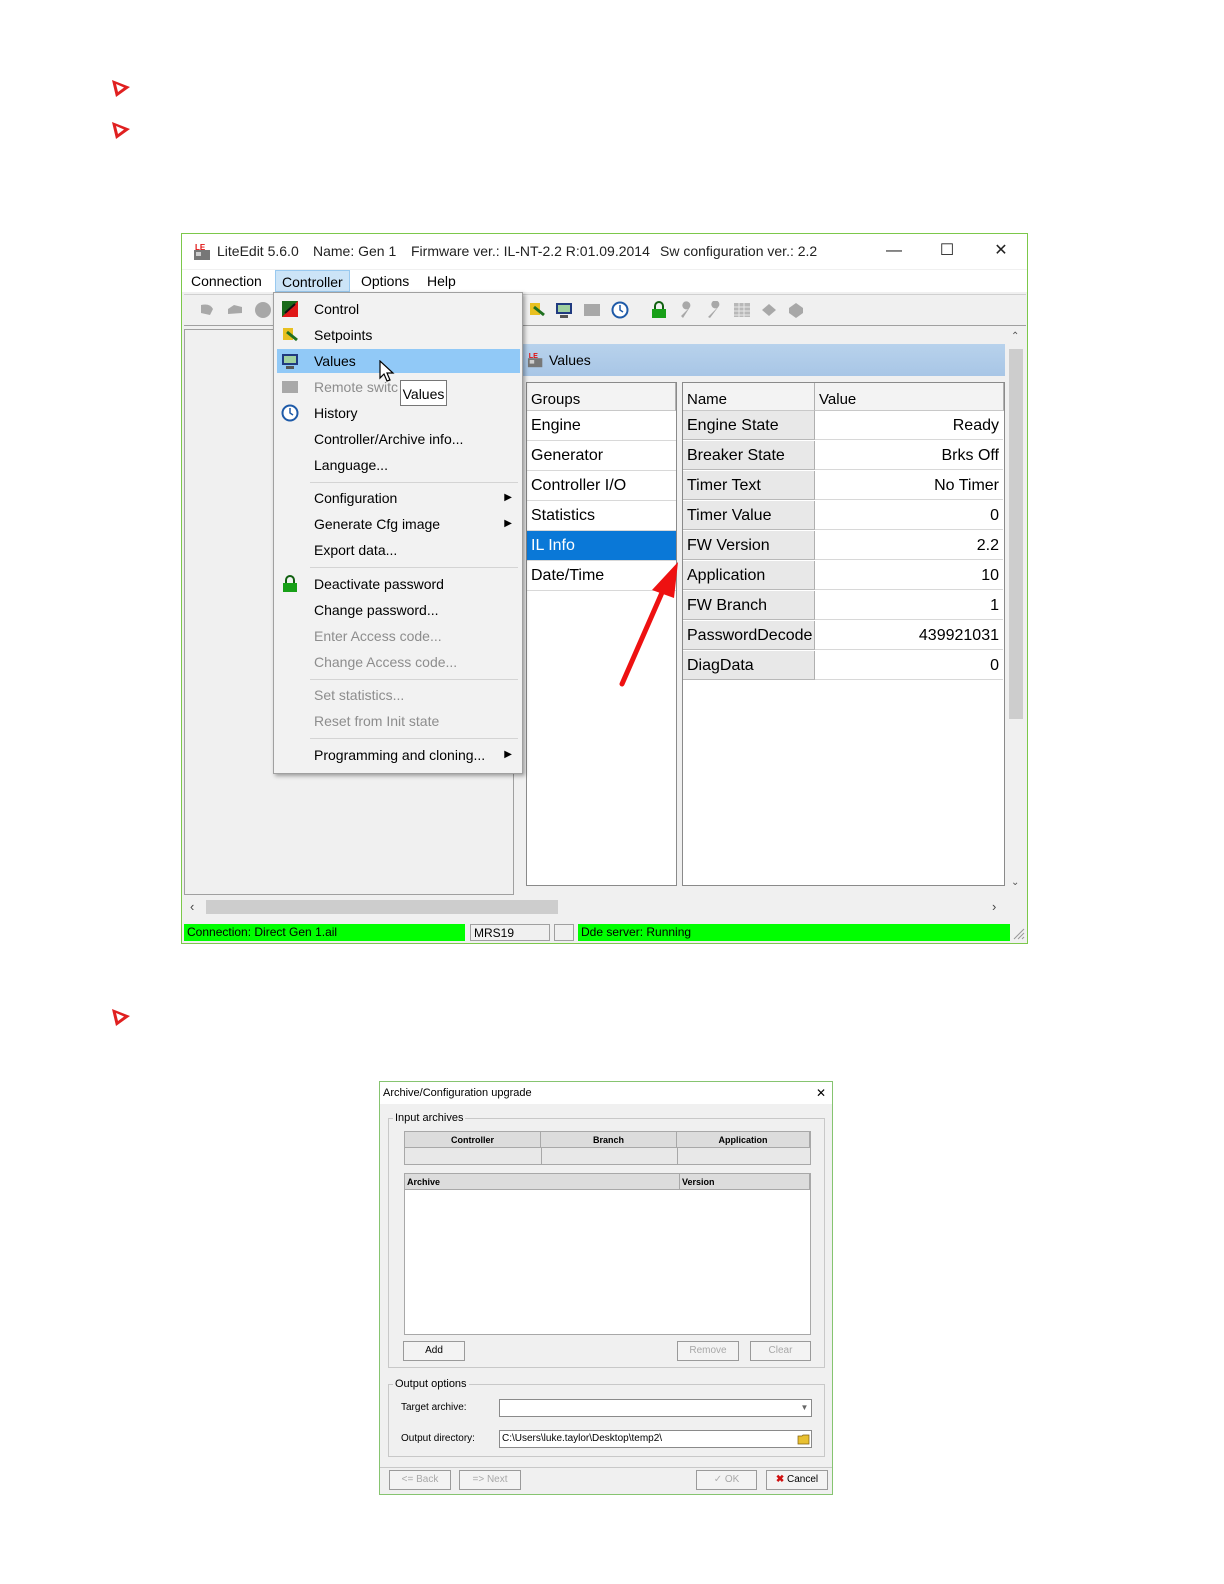  Describe the element at coordinates (490, 1480) in the screenshot. I see `next-button: => Next` at that location.